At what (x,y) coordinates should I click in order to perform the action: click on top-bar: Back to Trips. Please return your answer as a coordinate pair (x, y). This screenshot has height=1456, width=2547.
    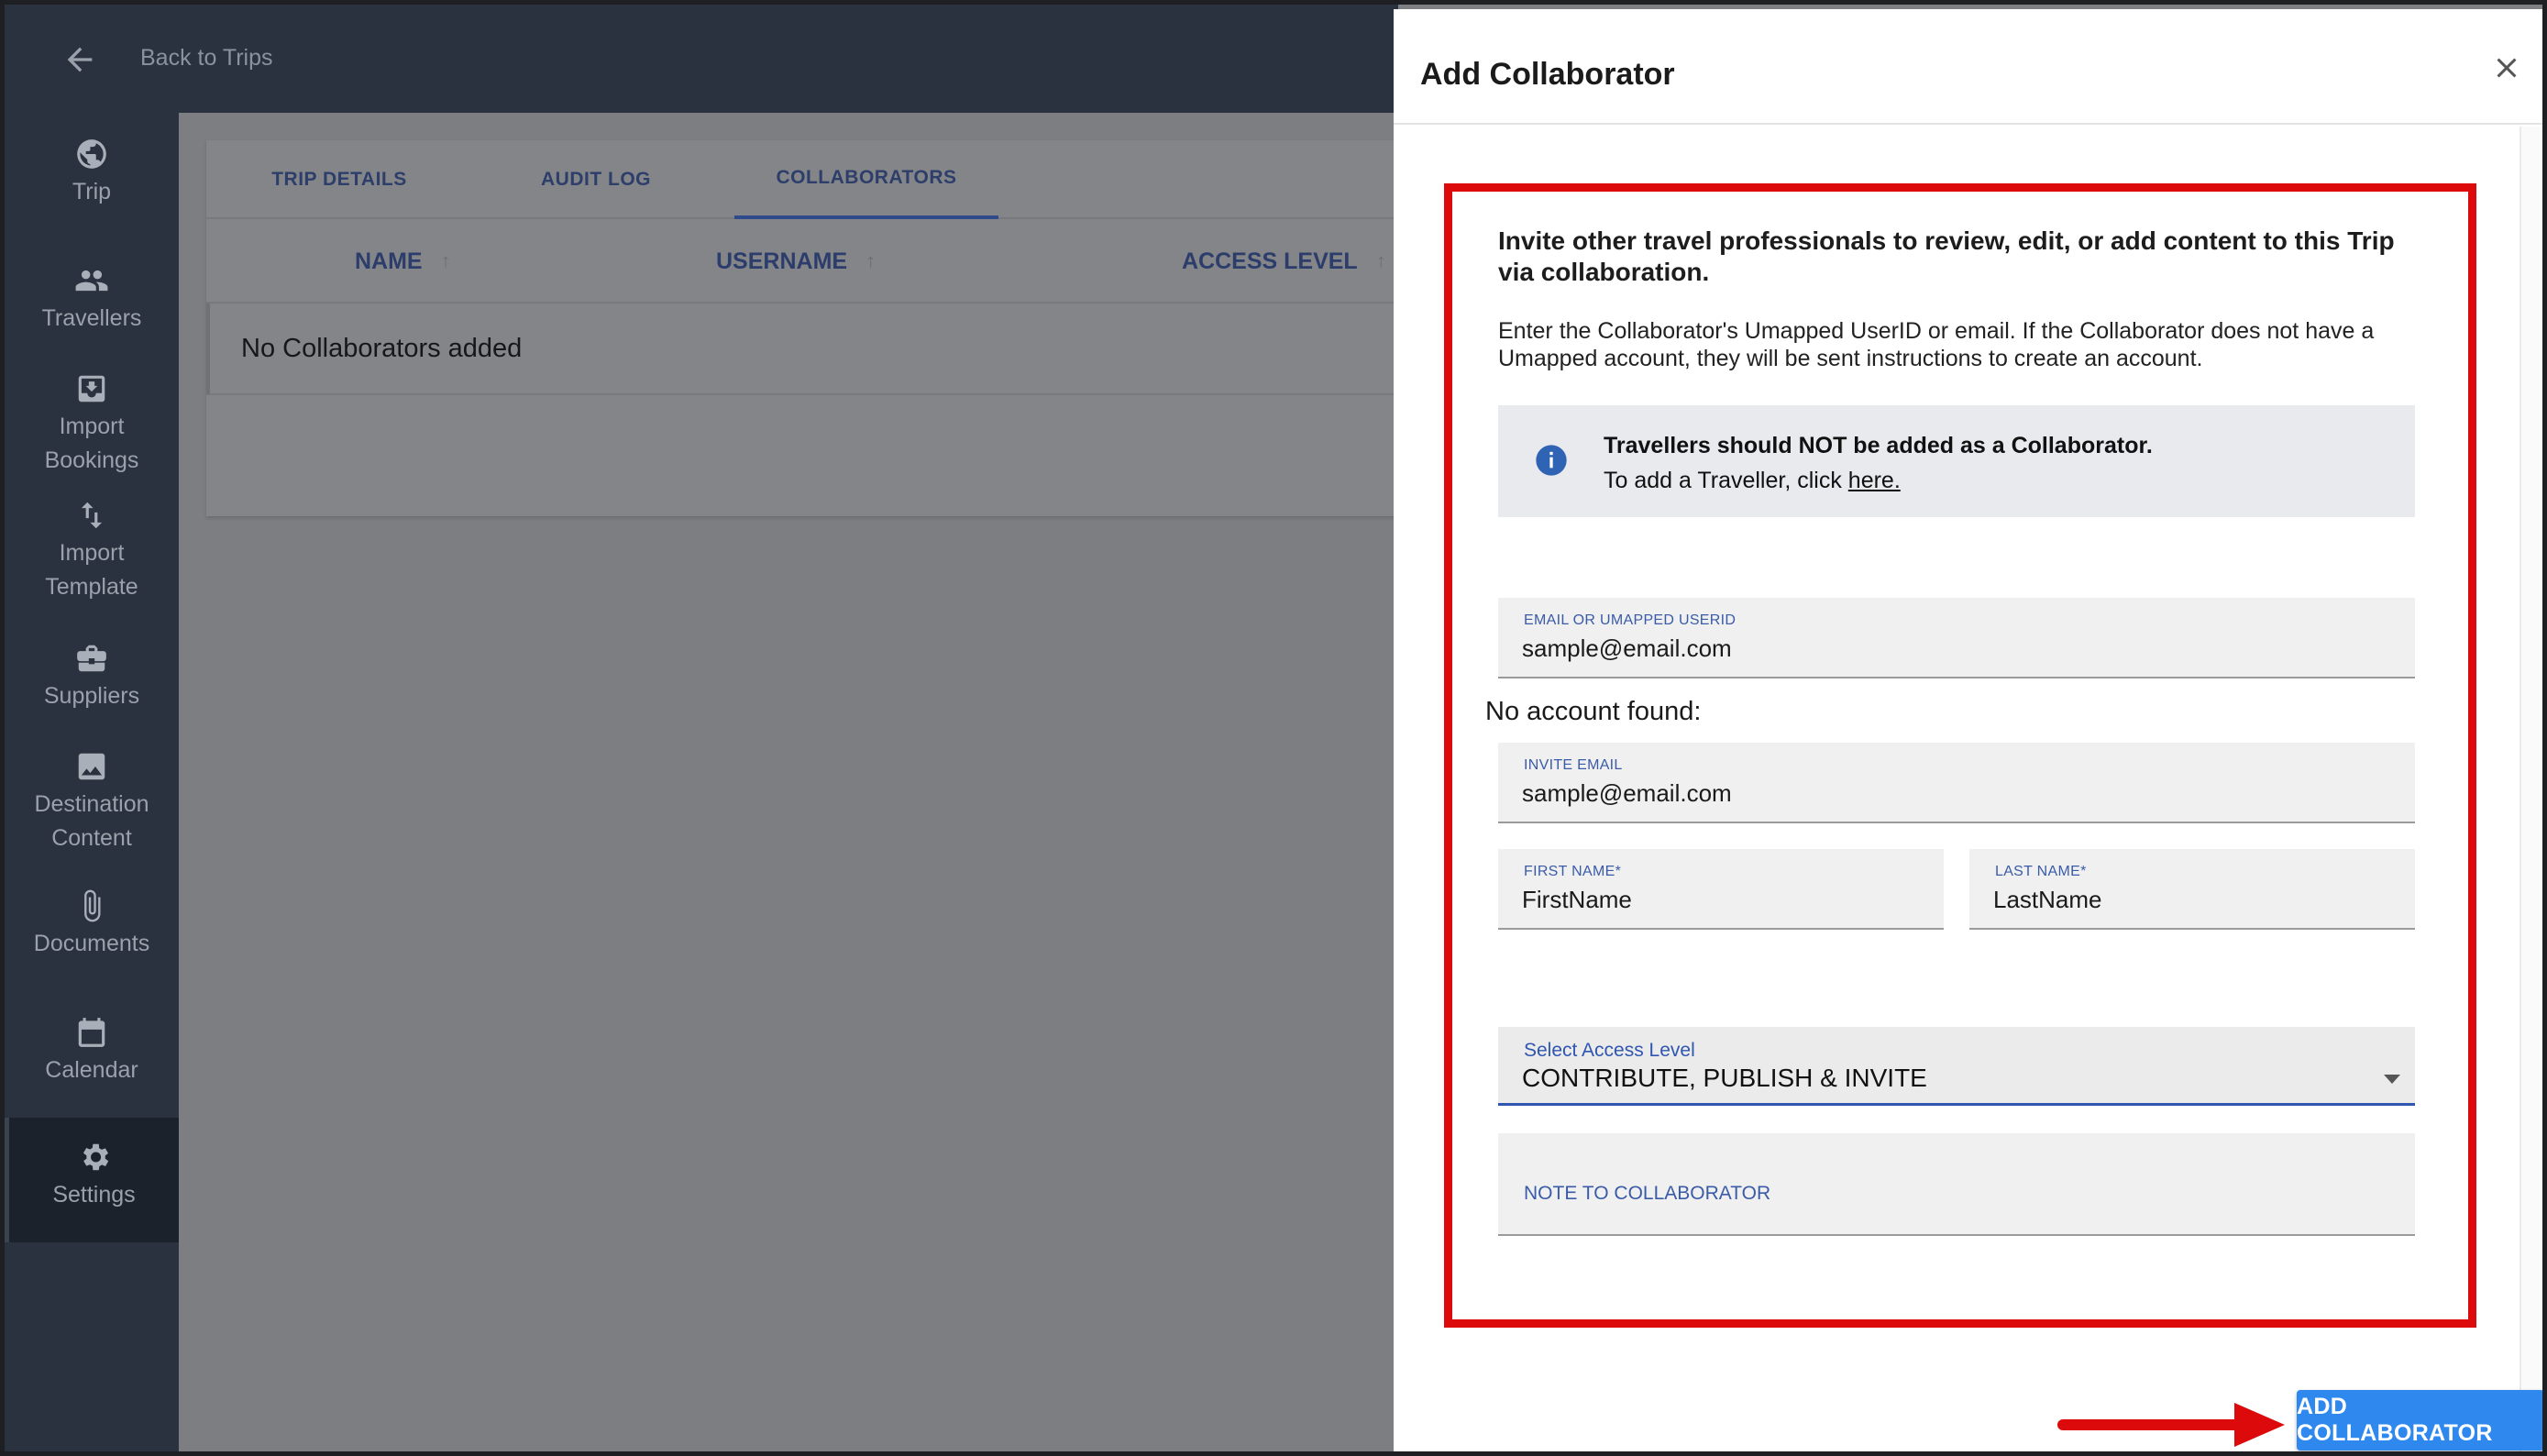
    Looking at the image, I should click on (701, 59).